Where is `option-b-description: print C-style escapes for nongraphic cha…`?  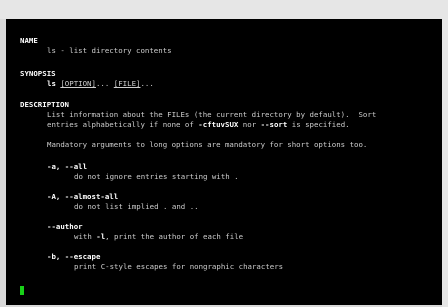 option-b-description: print C-style escapes for nongraphic cha… is located at coordinates (179, 266).